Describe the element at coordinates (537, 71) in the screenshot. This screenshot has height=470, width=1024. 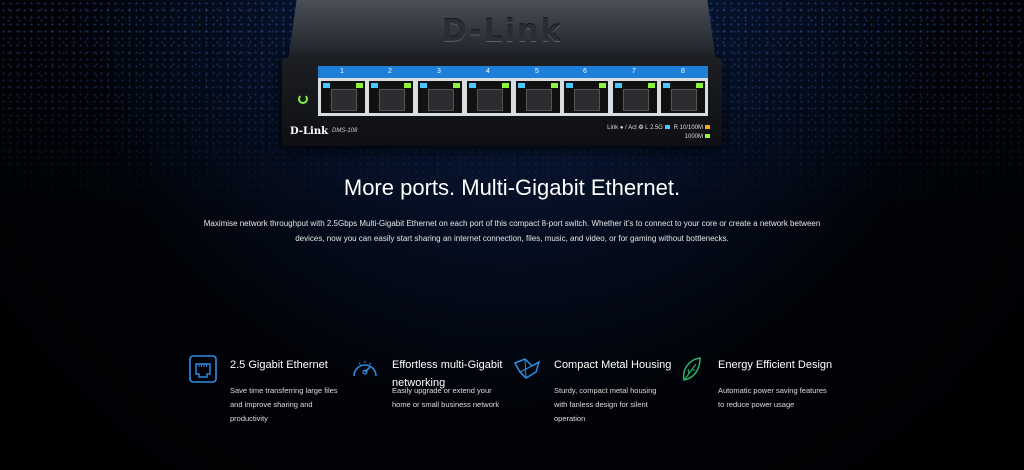
I see `port-number: 5` at that location.